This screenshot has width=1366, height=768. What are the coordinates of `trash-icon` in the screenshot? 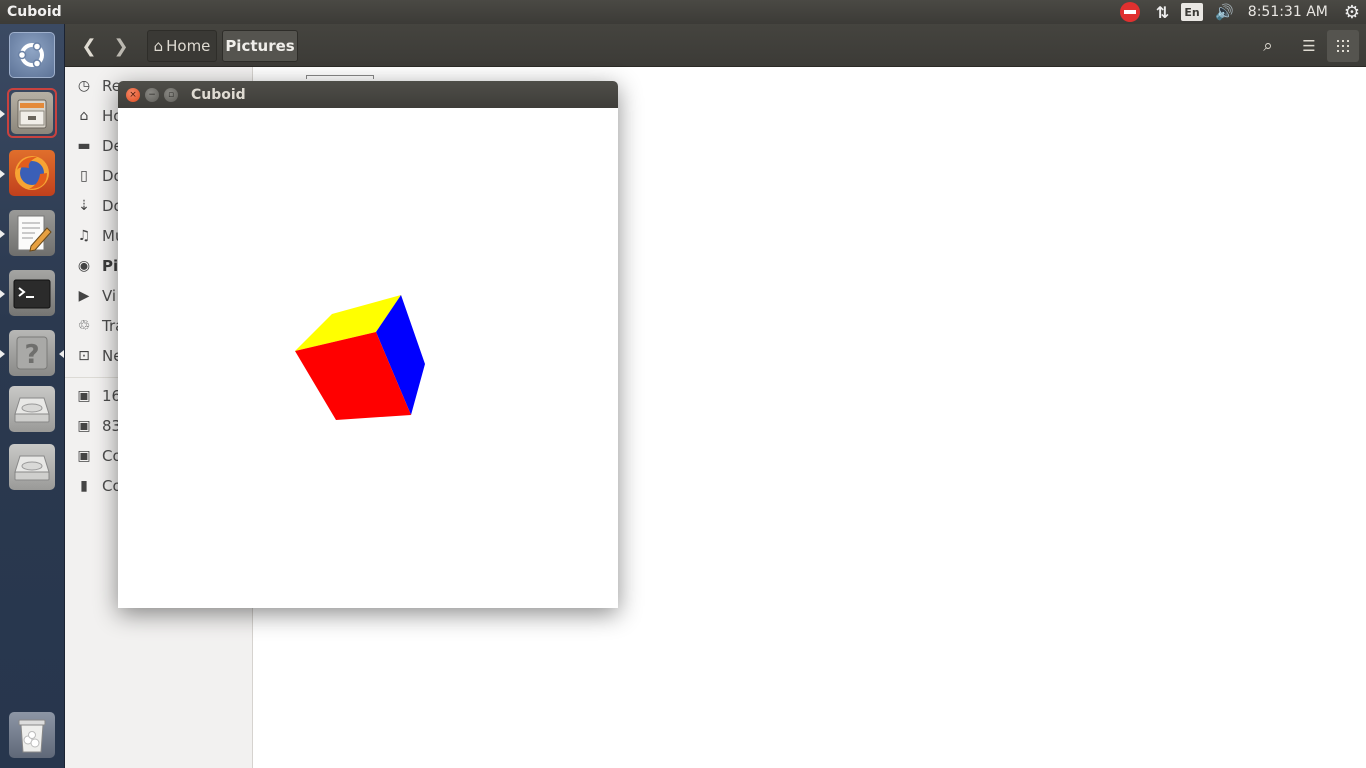 It's located at (32, 736).